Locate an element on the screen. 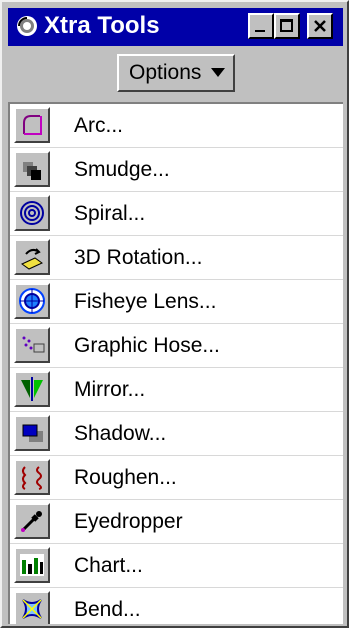  graphic-hose-icon is located at coordinates (33, 344).